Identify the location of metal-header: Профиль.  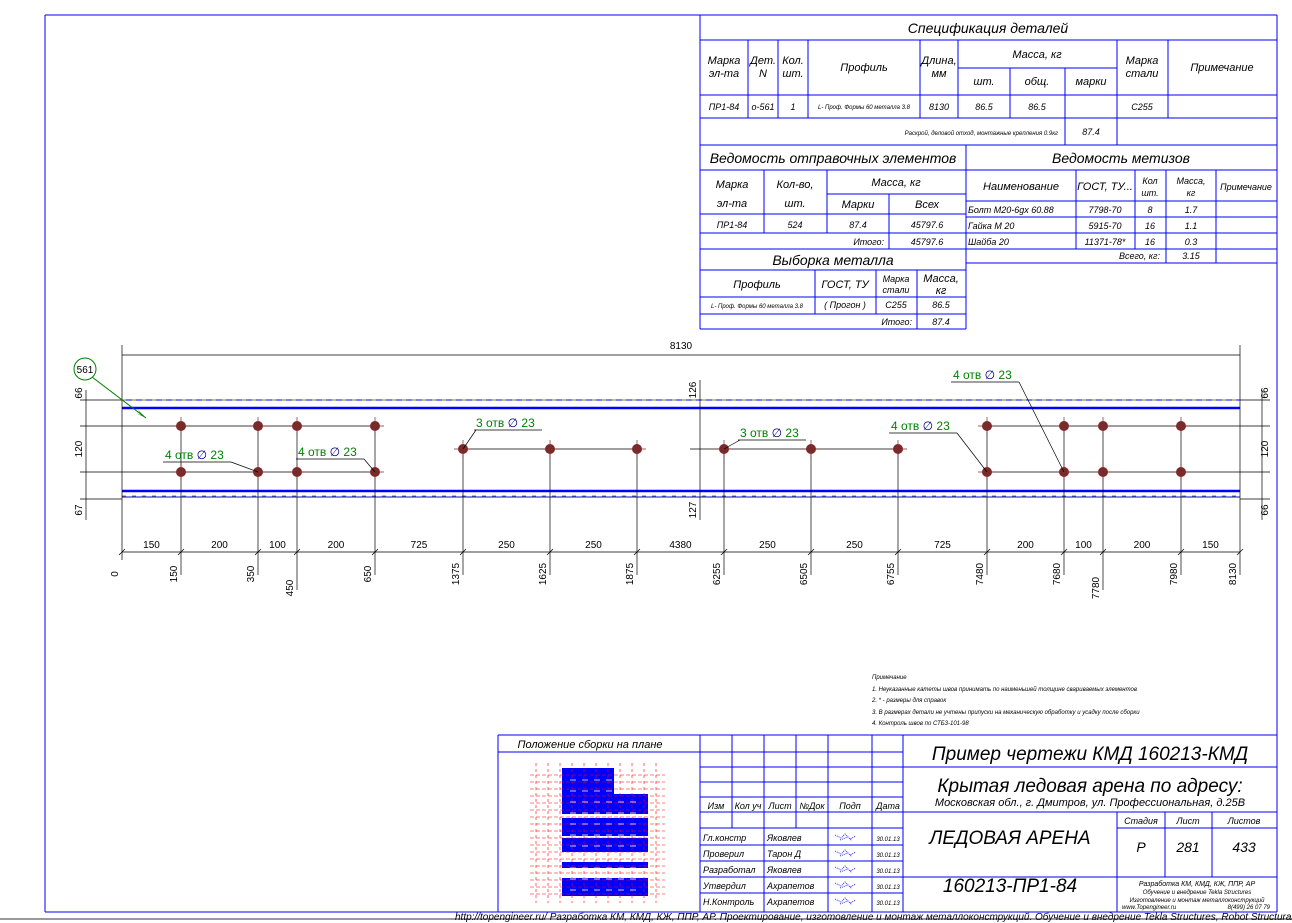
(757, 285).